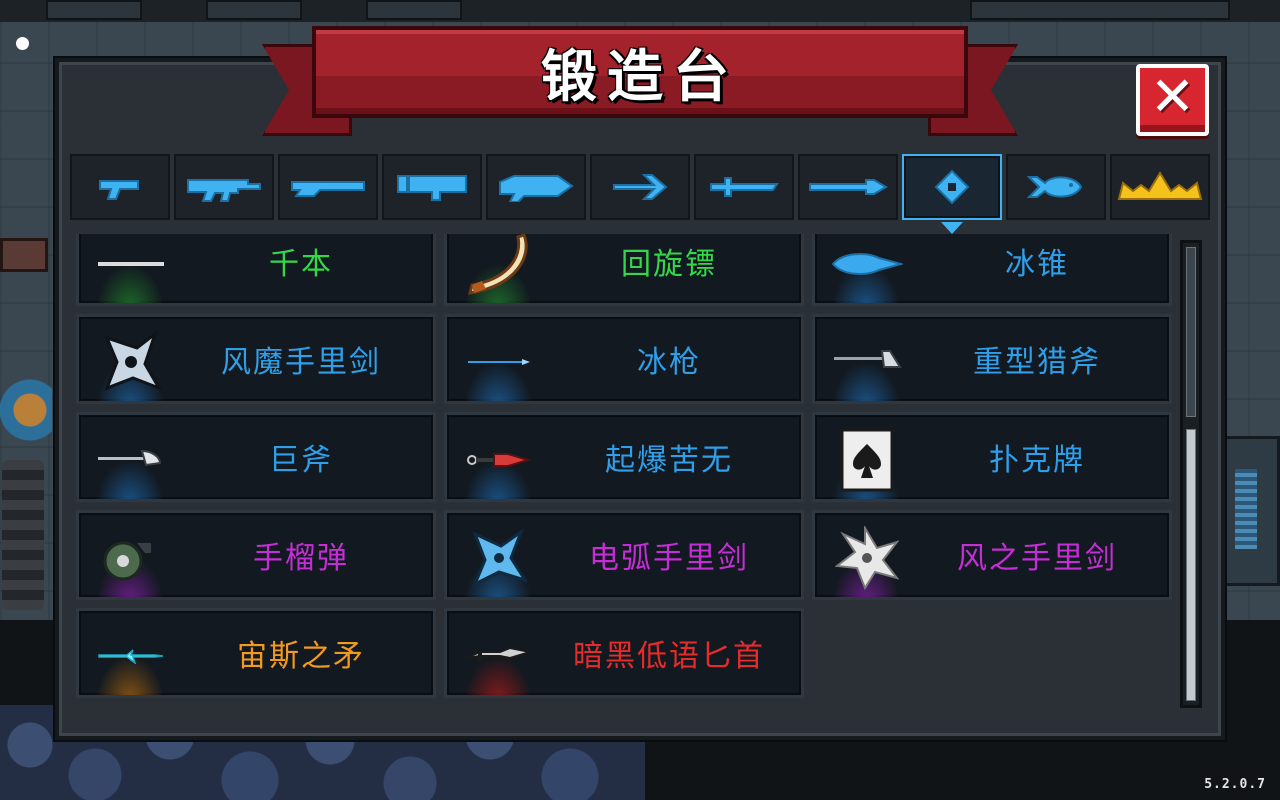  I want to click on version-label: 5.2.0.7, so click(1235, 784).